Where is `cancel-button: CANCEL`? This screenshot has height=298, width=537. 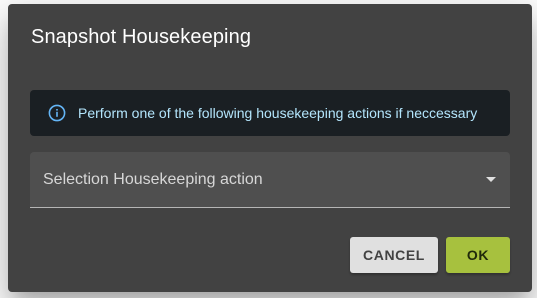 cancel-button: CANCEL is located at coordinates (394, 255).